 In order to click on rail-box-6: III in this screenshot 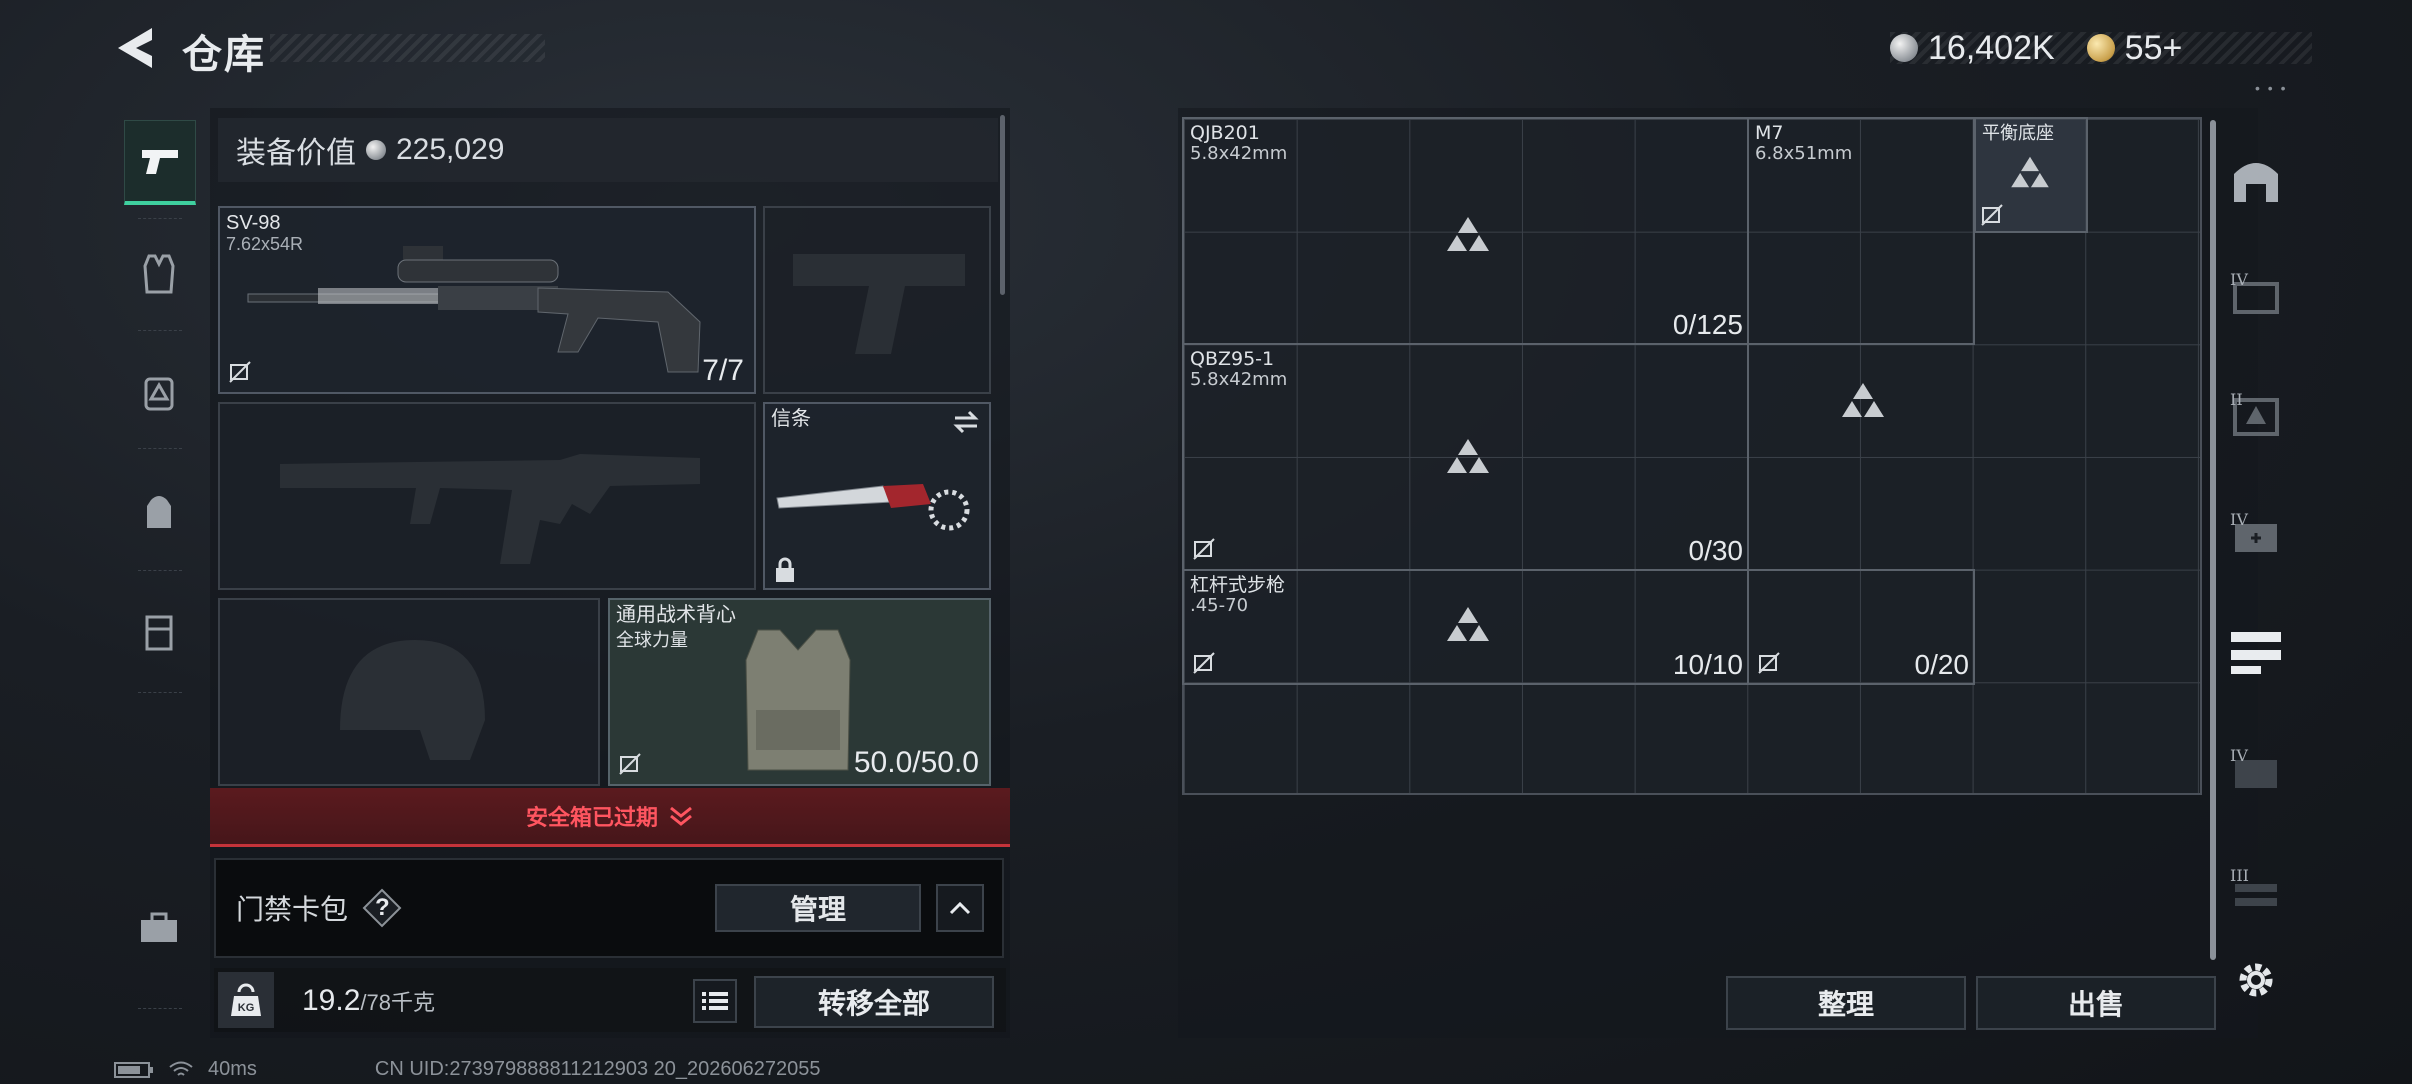, I will do `click(2256, 892)`.